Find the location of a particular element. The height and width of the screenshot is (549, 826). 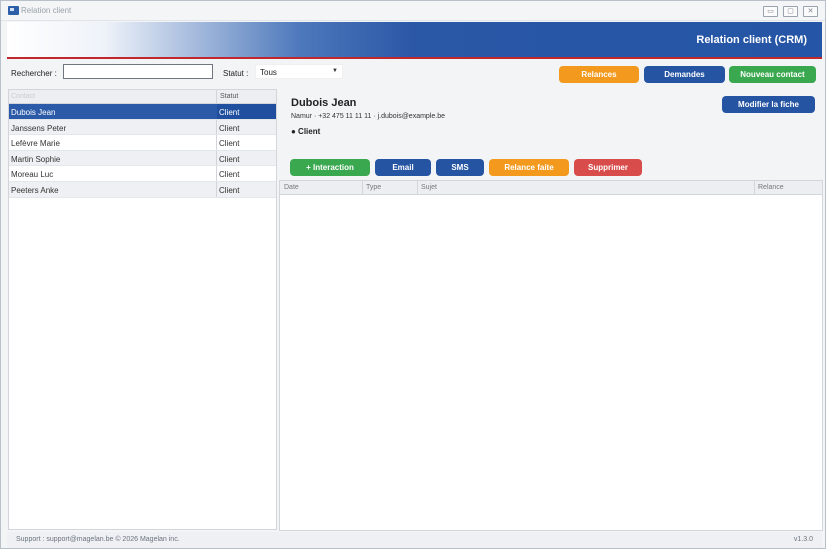

minimize-icon: ▭ is located at coordinates (770, 11).